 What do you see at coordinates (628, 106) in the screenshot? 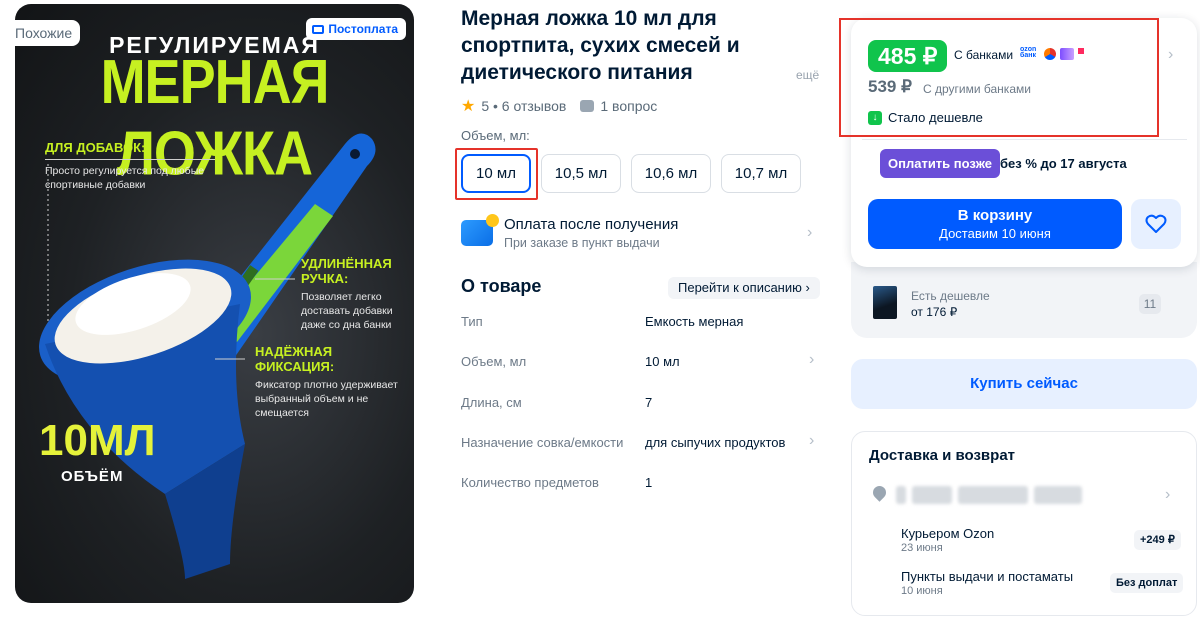
I see `questions-text: 1 вопрос` at bounding box center [628, 106].